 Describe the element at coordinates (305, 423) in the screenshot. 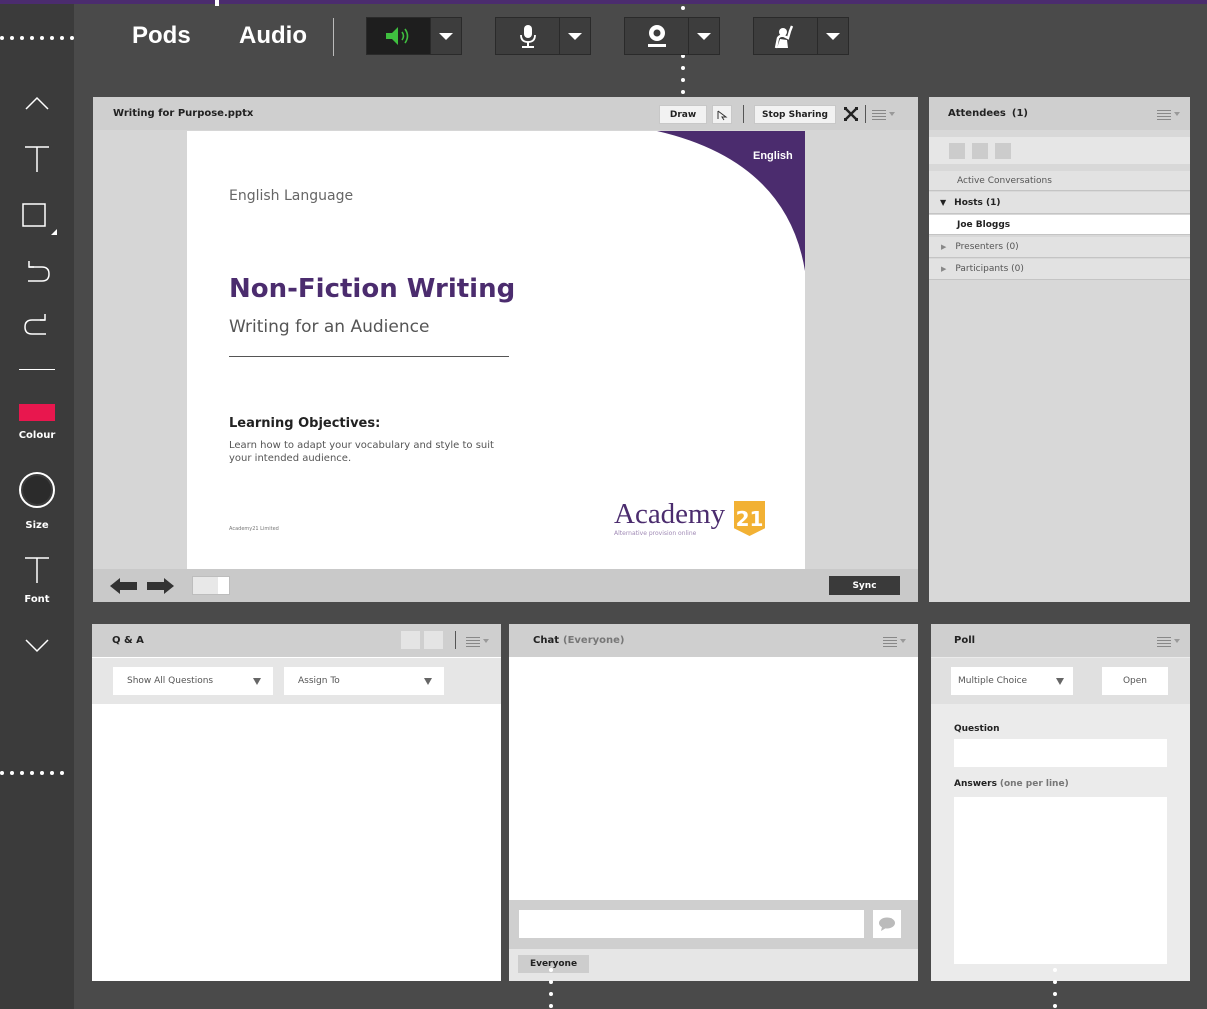

I see `objectives-heading: Learning Objectives:` at that location.